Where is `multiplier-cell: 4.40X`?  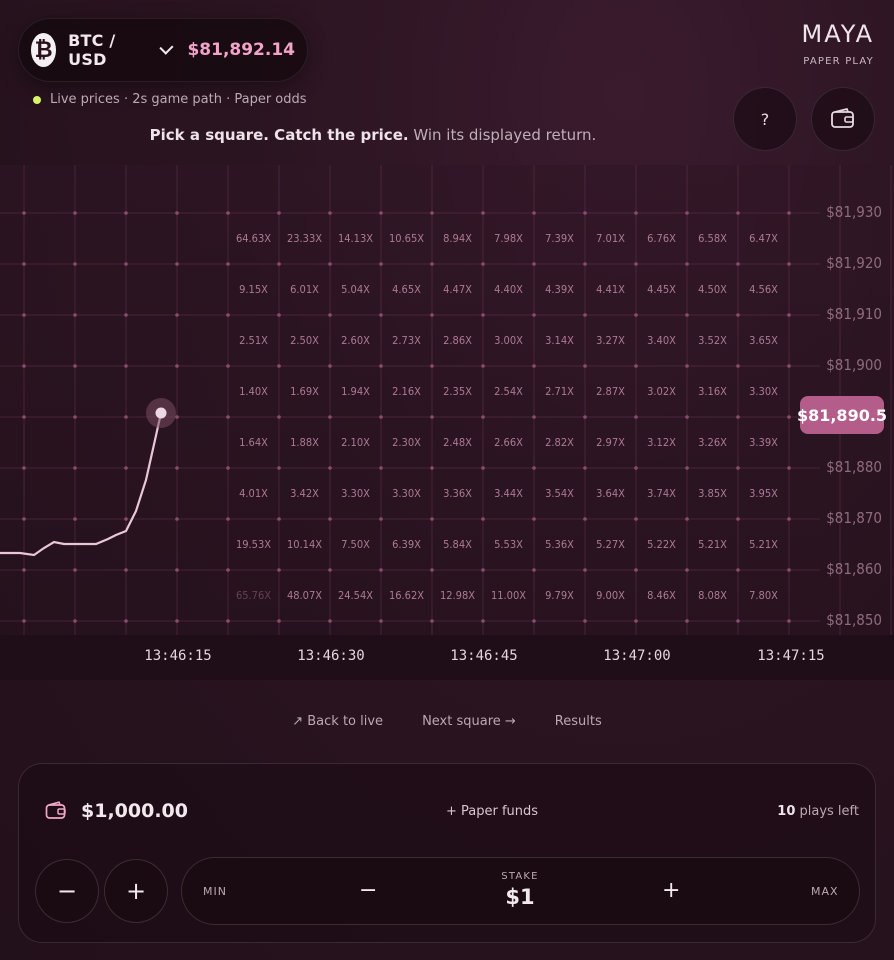
multiplier-cell: 4.40X is located at coordinates (508, 289).